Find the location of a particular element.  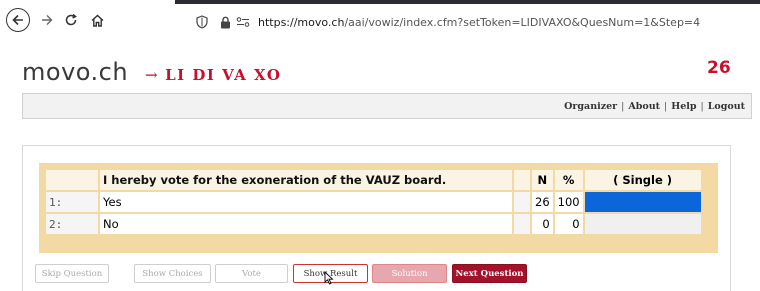

menu-about: About is located at coordinates (644, 106).